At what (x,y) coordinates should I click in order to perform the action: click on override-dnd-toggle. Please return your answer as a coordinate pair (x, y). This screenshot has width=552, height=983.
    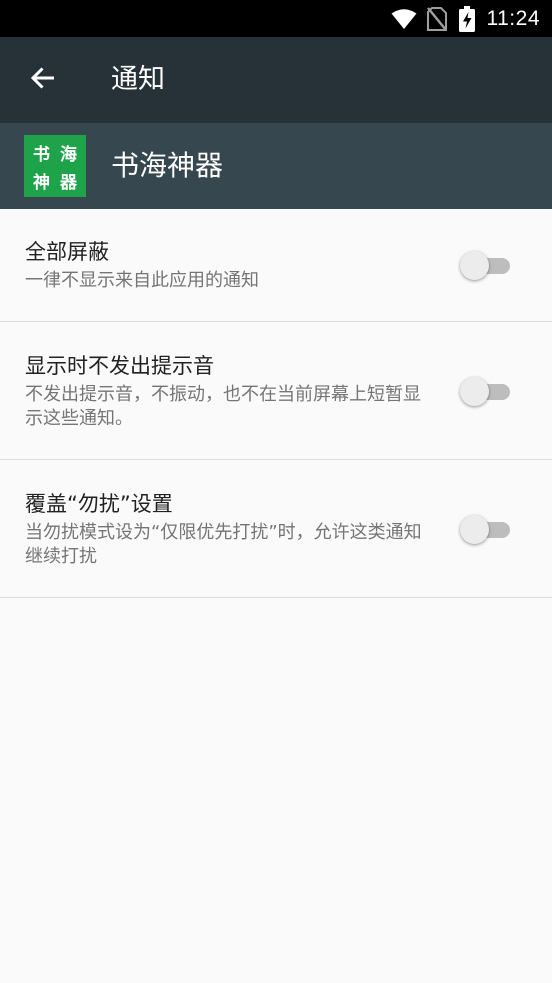
    Looking at the image, I should click on (486, 529).